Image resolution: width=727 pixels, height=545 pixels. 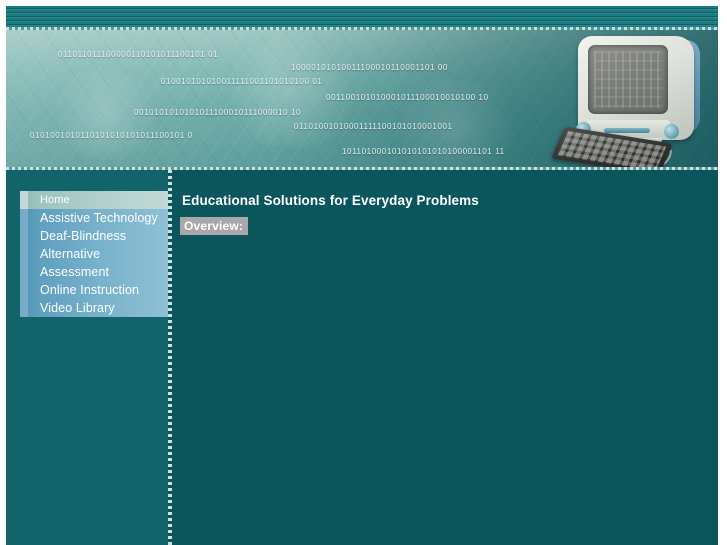 I want to click on sidebar-item-label: Assistive Technology, so click(x=99, y=218).